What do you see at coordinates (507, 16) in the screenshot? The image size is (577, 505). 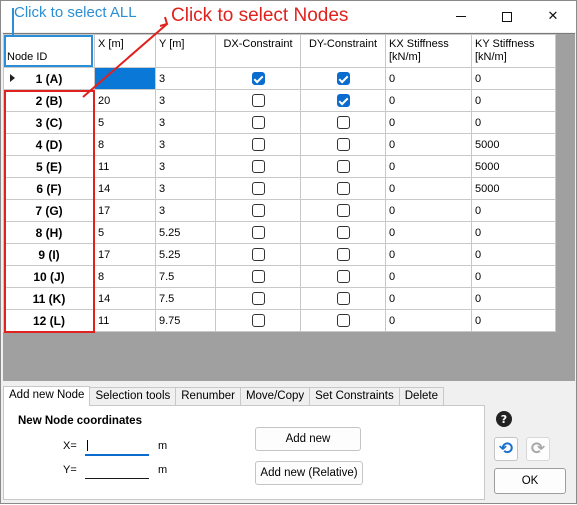 I see `maximize-button` at bounding box center [507, 16].